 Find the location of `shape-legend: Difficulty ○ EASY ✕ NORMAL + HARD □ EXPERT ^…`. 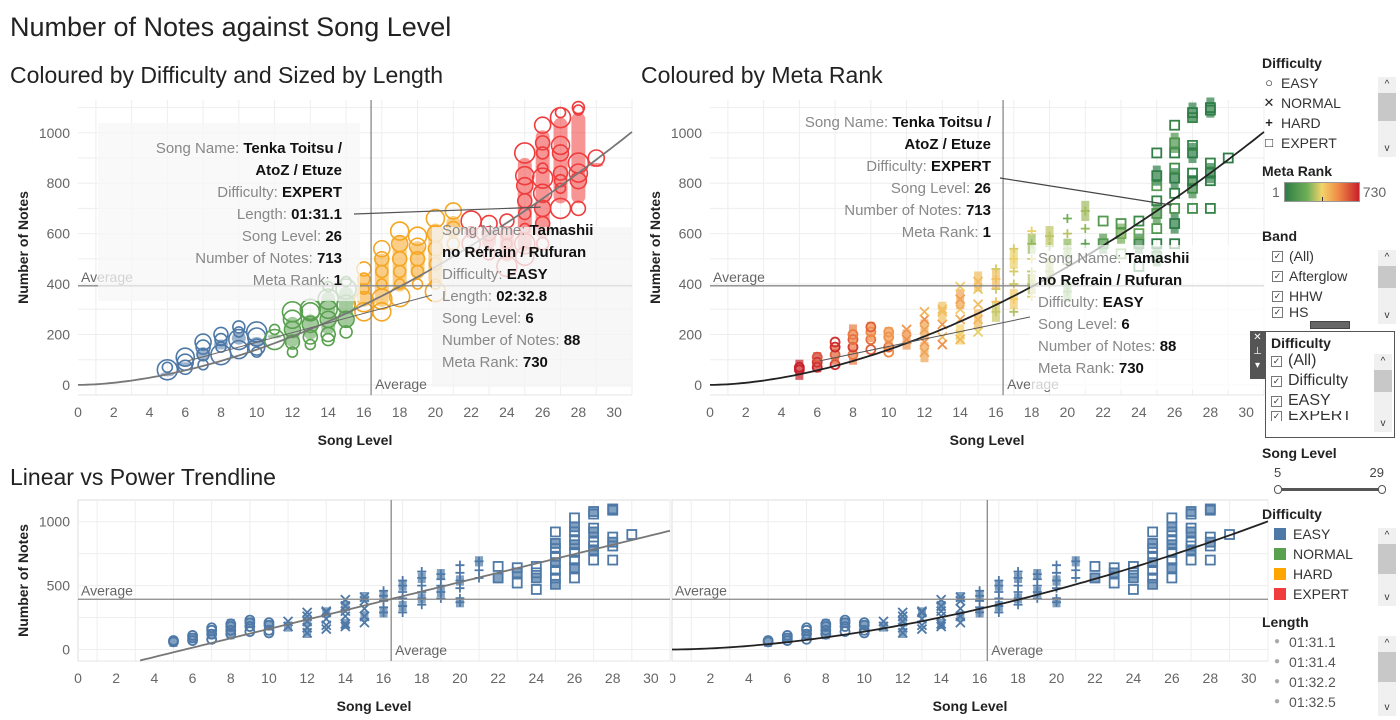

shape-legend: Difficulty ○ EASY ✕ NORMAL + HARD □ EXPERT ^… is located at coordinates (1330, 106).